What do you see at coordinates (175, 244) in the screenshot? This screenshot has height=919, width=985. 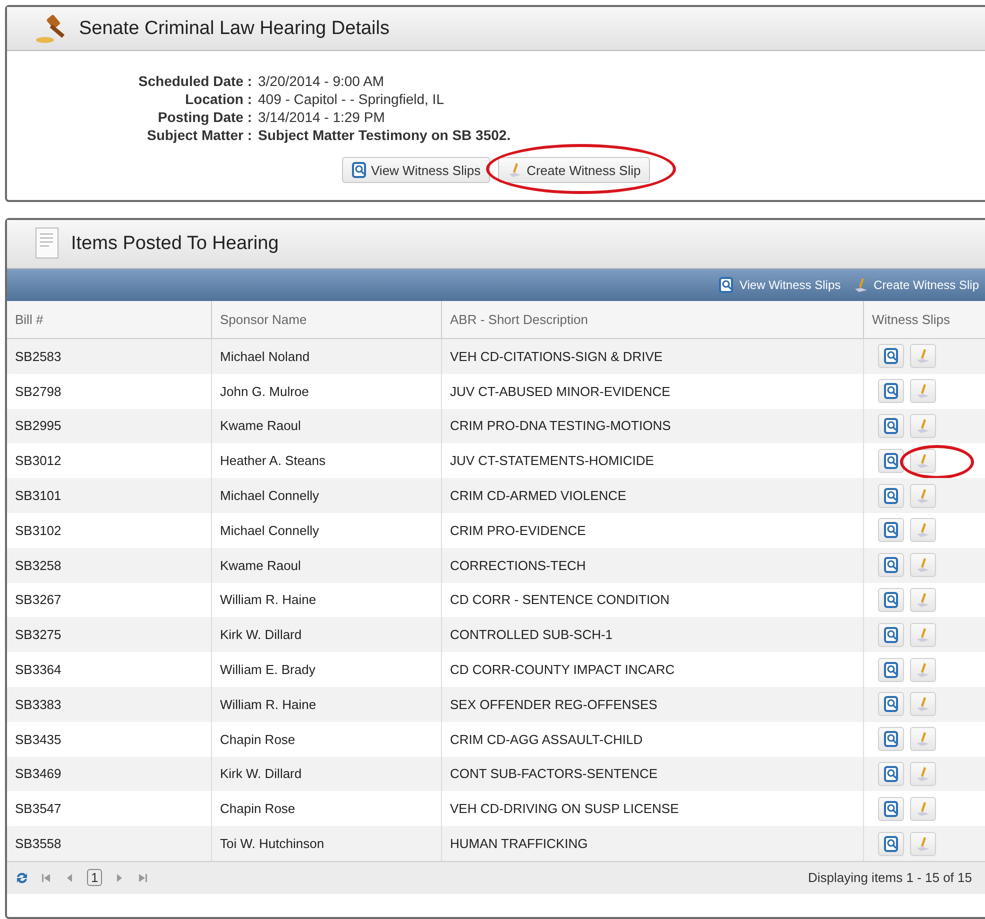 I see `panel-title: Items Posted To Hearing` at bounding box center [175, 244].